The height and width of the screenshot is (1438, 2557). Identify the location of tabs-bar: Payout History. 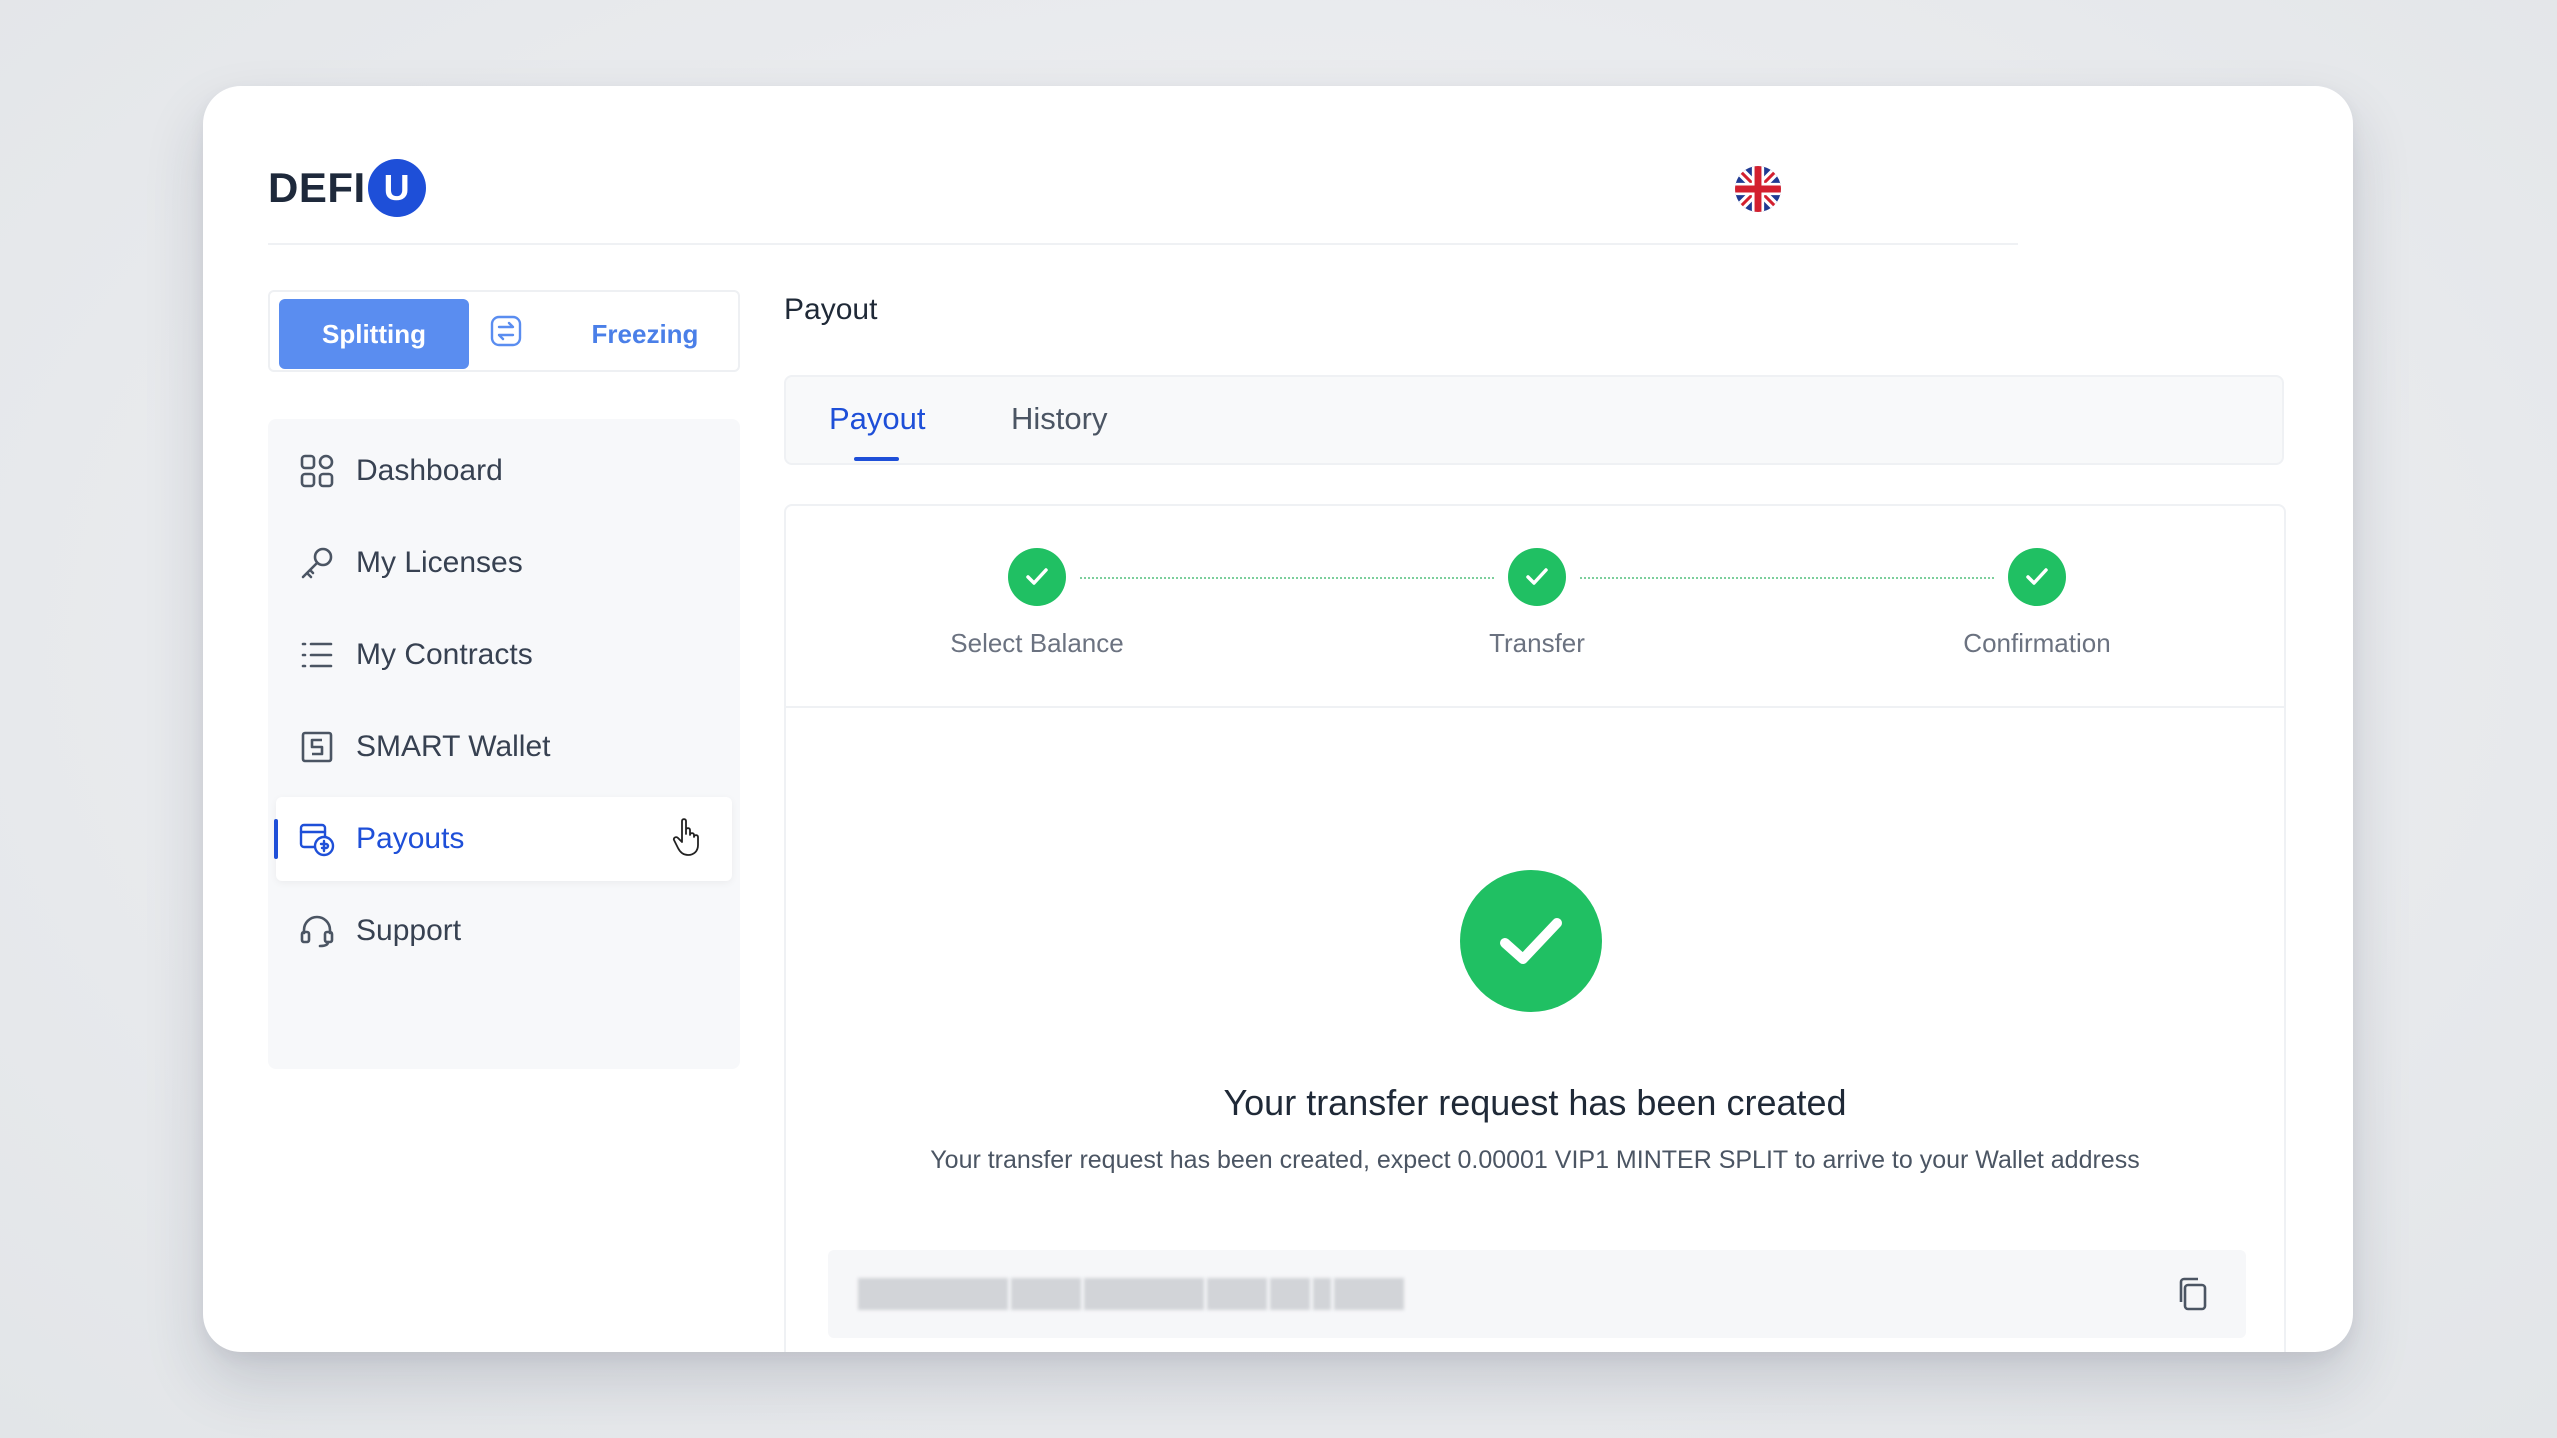
(1534, 420).